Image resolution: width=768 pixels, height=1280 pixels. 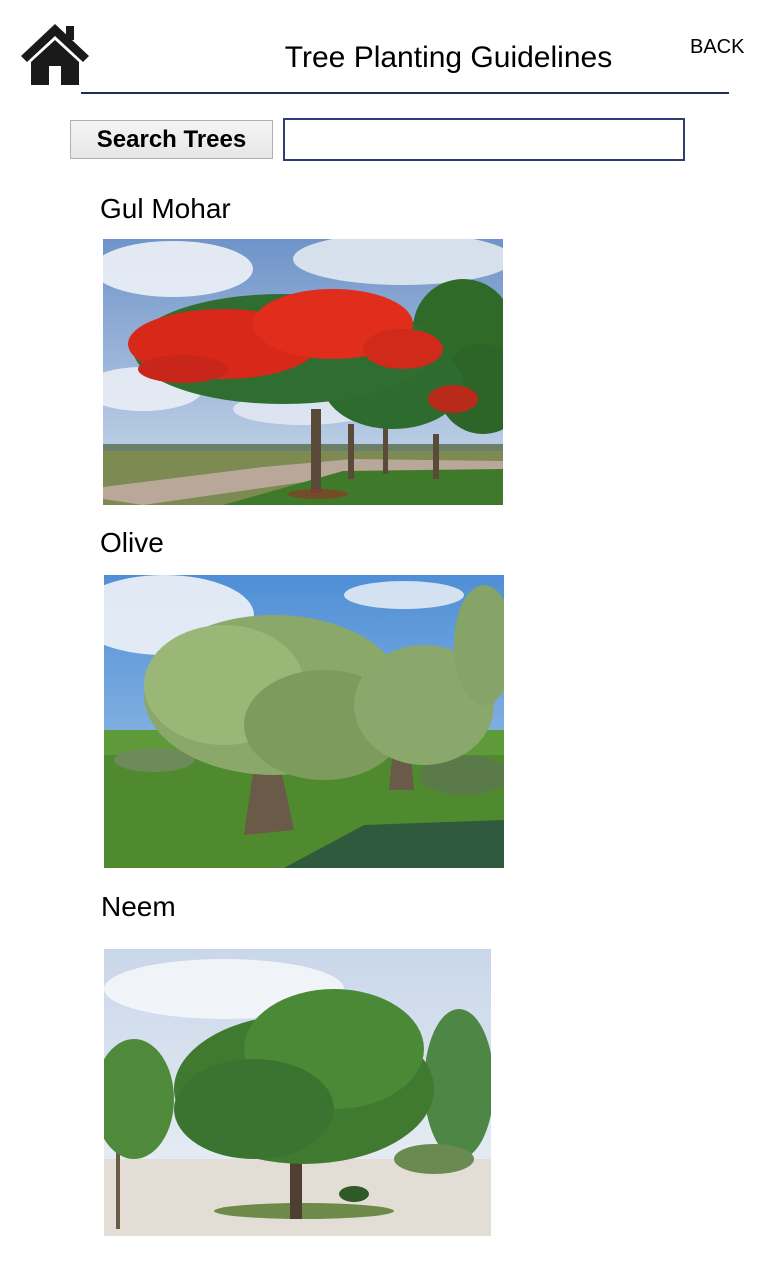 What do you see at coordinates (405, 93) in the screenshot?
I see `header-divider` at bounding box center [405, 93].